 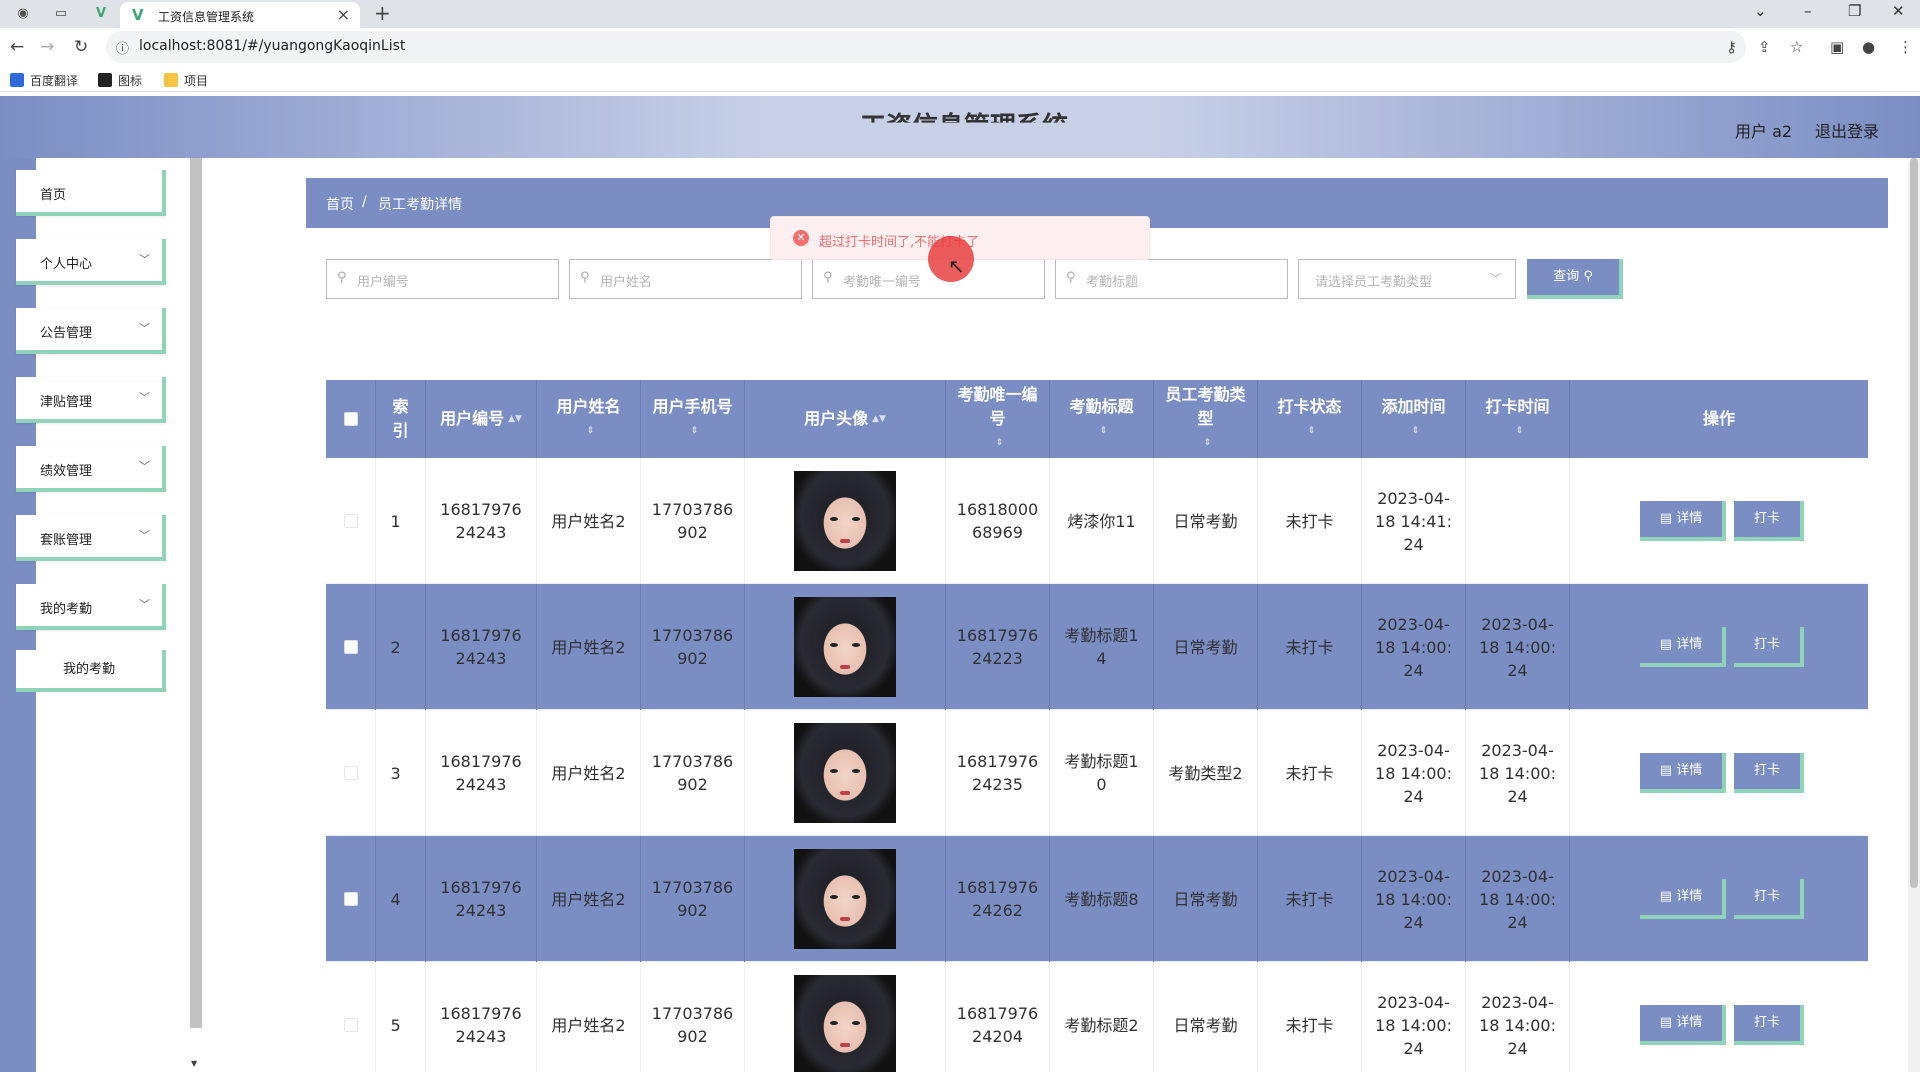 I want to click on sidebar-item-allowance: 津贴管理 ﹀, so click(x=91, y=400).